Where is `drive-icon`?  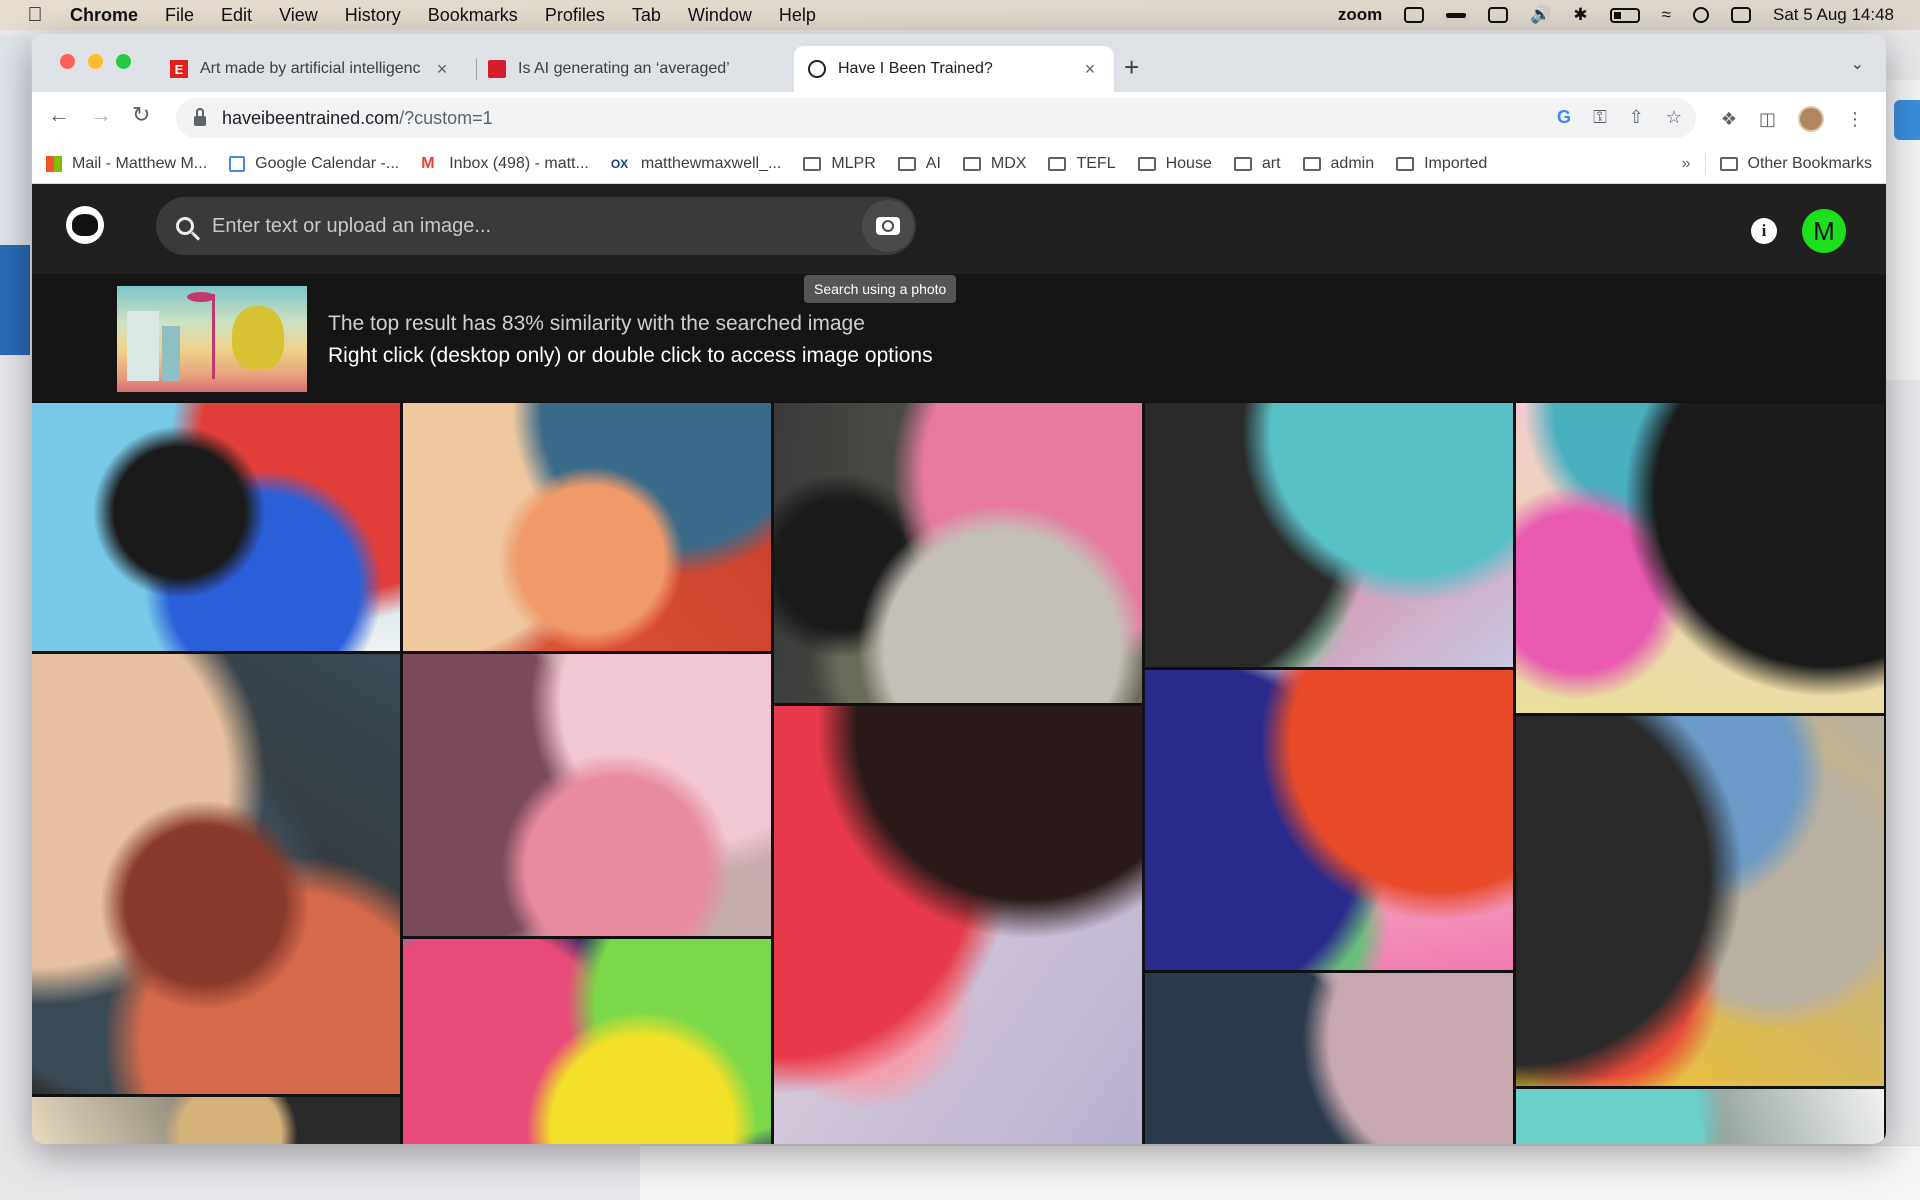
drive-icon is located at coordinates (1414, 15).